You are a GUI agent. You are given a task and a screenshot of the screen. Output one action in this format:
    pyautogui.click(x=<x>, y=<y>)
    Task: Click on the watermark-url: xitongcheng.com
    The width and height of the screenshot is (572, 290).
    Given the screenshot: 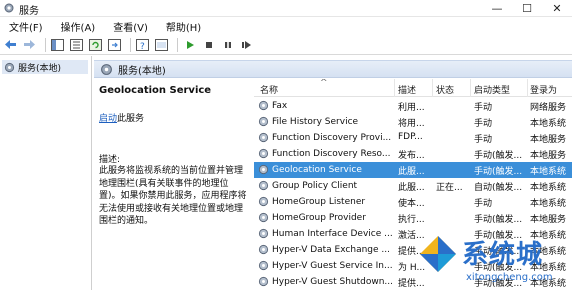 What is the action you would take?
    pyautogui.click(x=509, y=277)
    